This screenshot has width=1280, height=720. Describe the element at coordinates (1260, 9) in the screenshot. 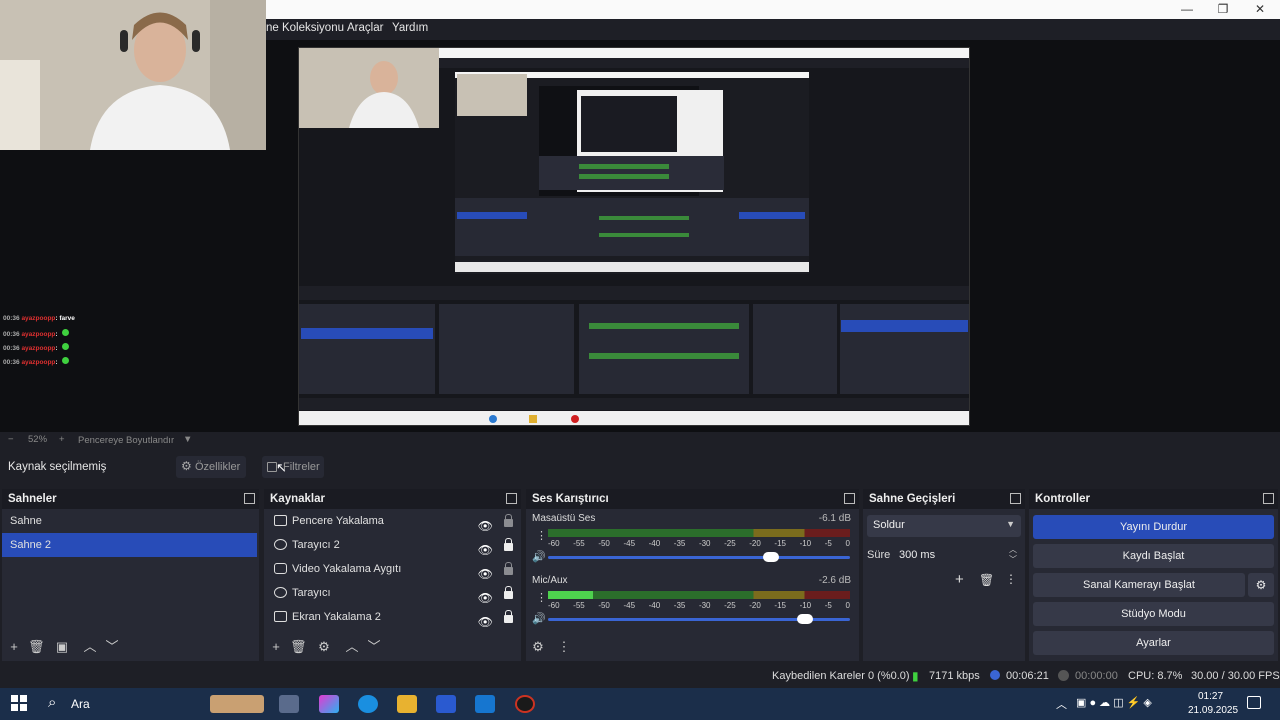

I see `close-button: ✕` at that location.